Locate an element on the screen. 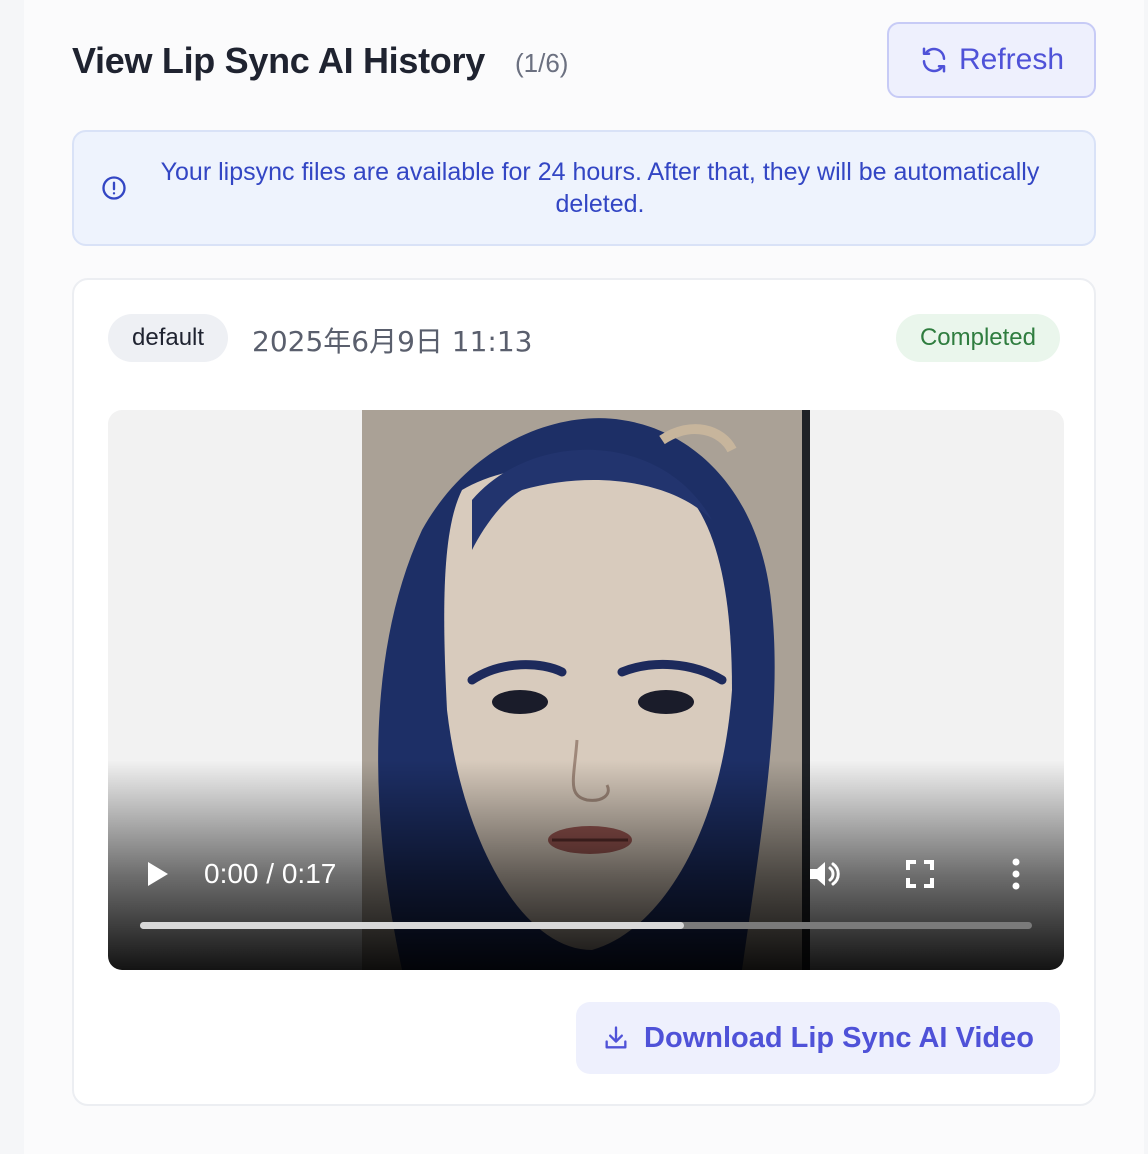 Image resolution: width=1148 pixels, height=1154 pixels. progress-track is located at coordinates (586, 925).